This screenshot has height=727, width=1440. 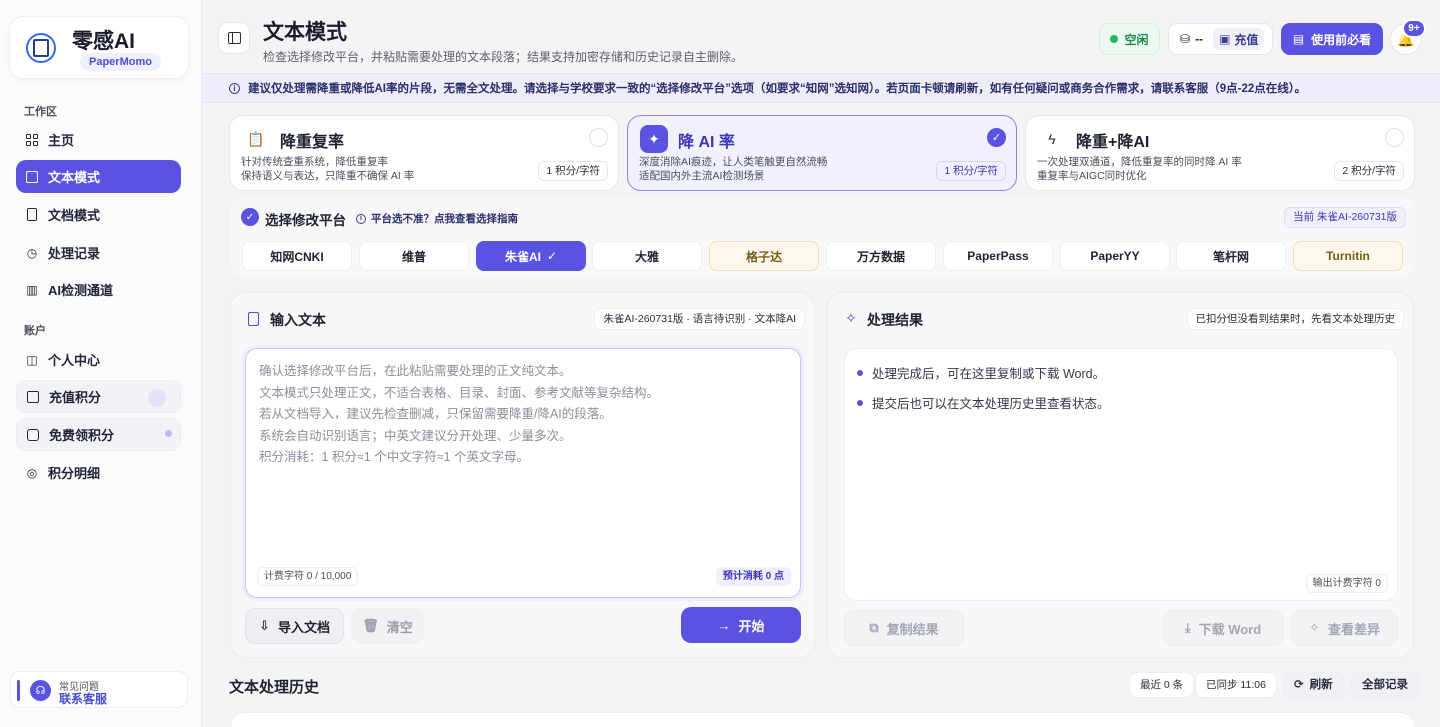 What do you see at coordinates (706, 142) in the screenshot?
I see `mode-title: 降 AI 率` at bounding box center [706, 142].